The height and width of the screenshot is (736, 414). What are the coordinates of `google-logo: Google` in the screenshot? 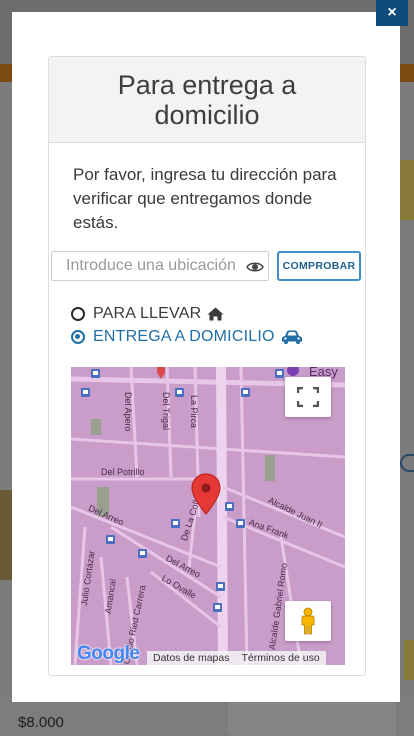 It's located at (108, 654).